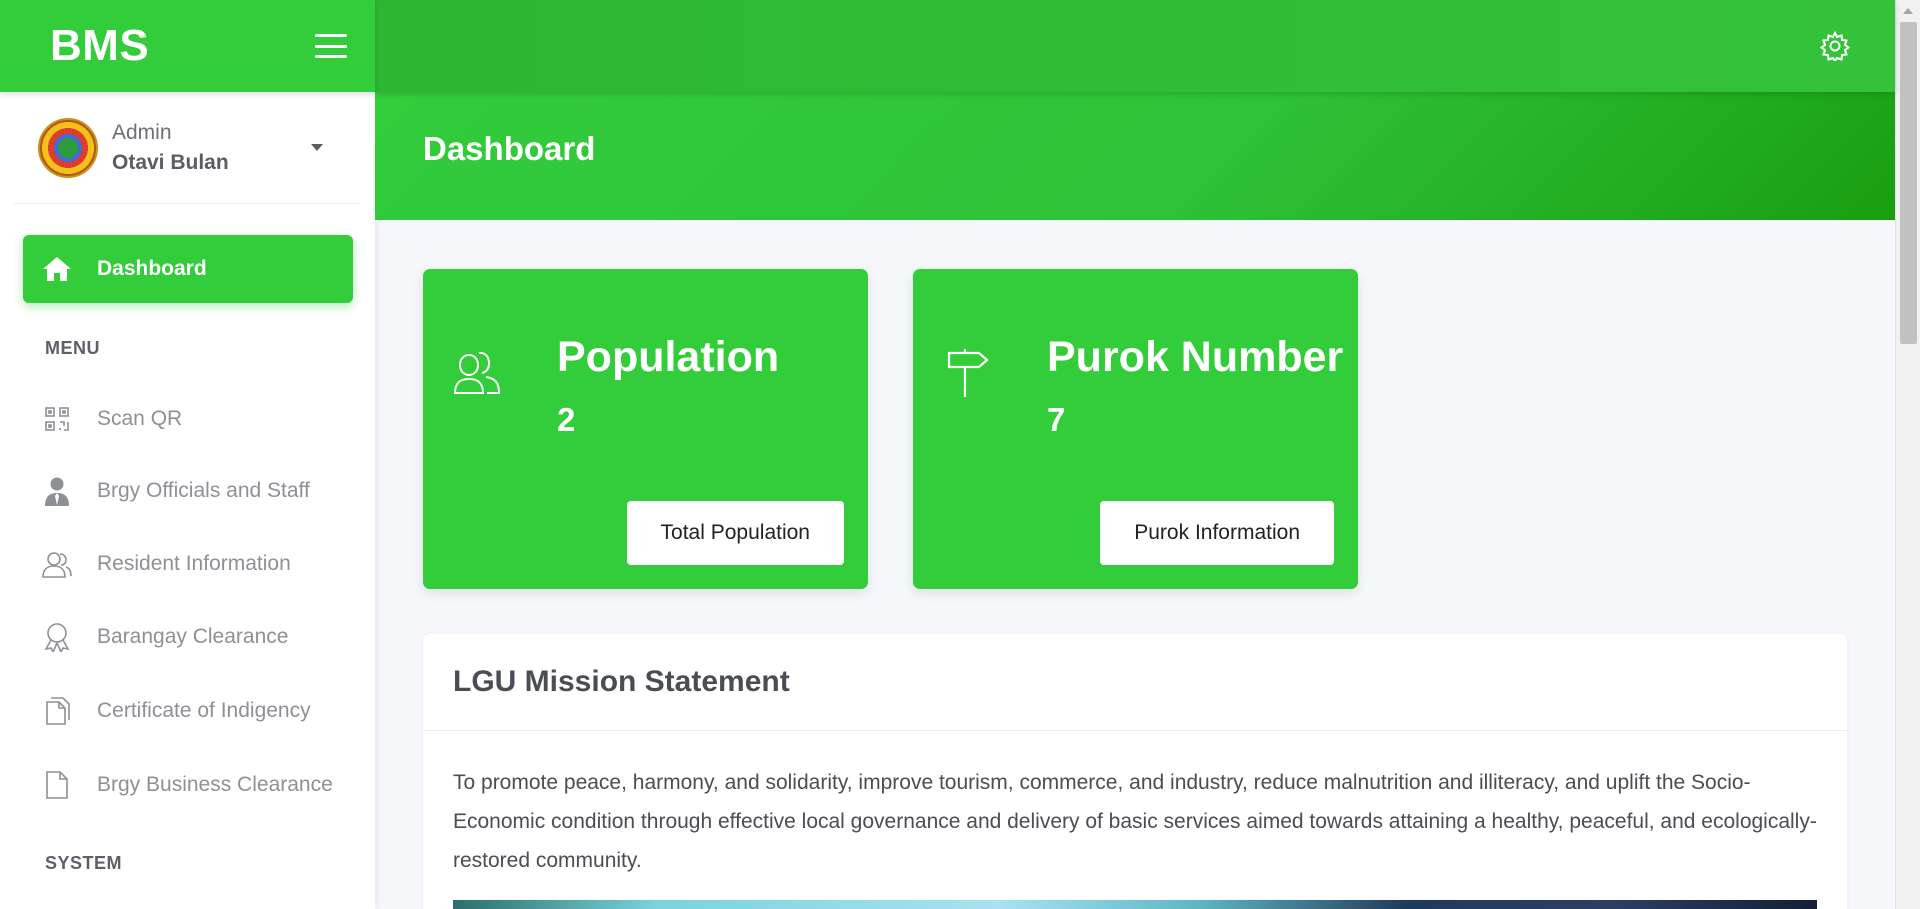 The width and height of the screenshot is (1920, 909). What do you see at coordinates (968, 374) in the screenshot?
I see `signpost-icon` at bounding box center [968, 374].